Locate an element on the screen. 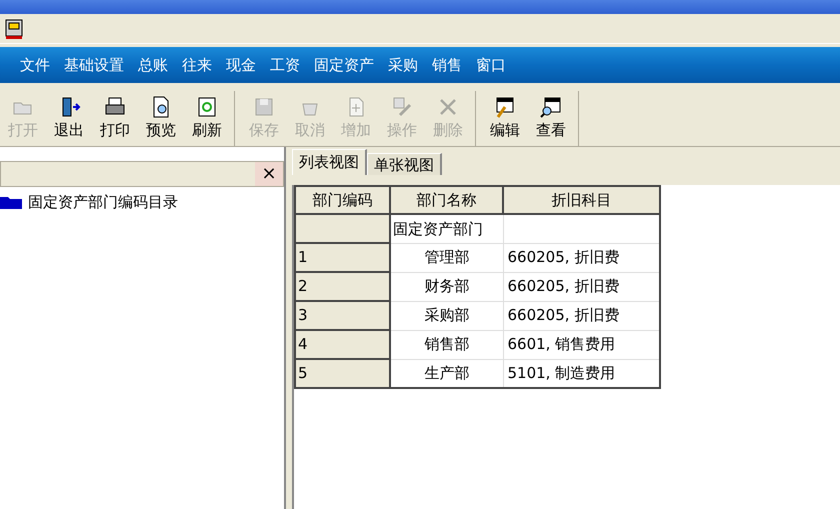 This screenshot has height=509, width=840. row-header-cell: 1 is located at coordinates (342, 257).